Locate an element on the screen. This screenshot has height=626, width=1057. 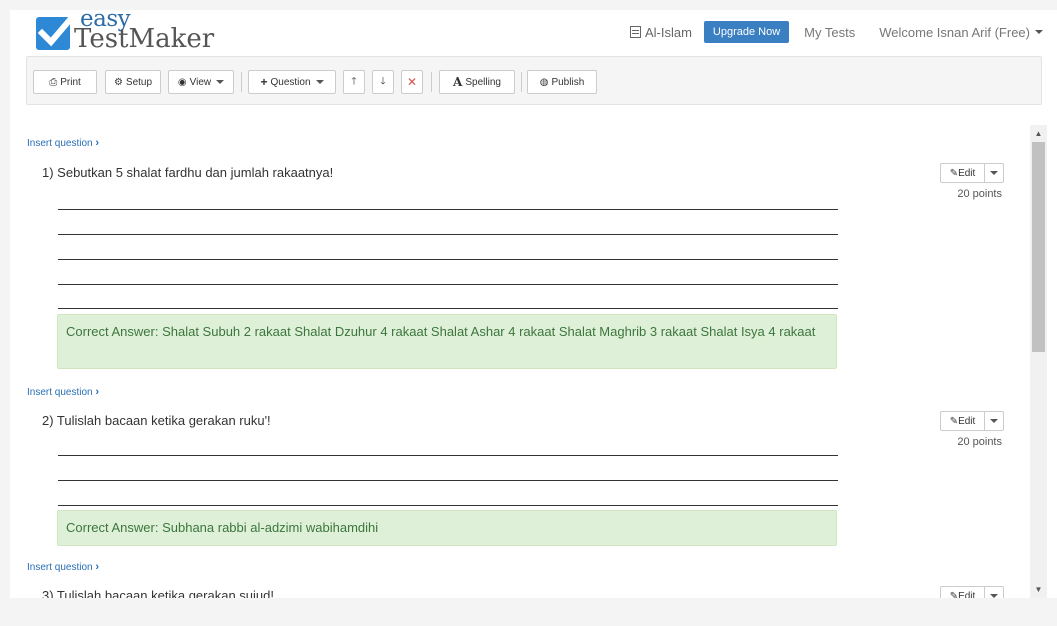
arrow-down-icon: 🡓 is located at coordinates (383, 81).